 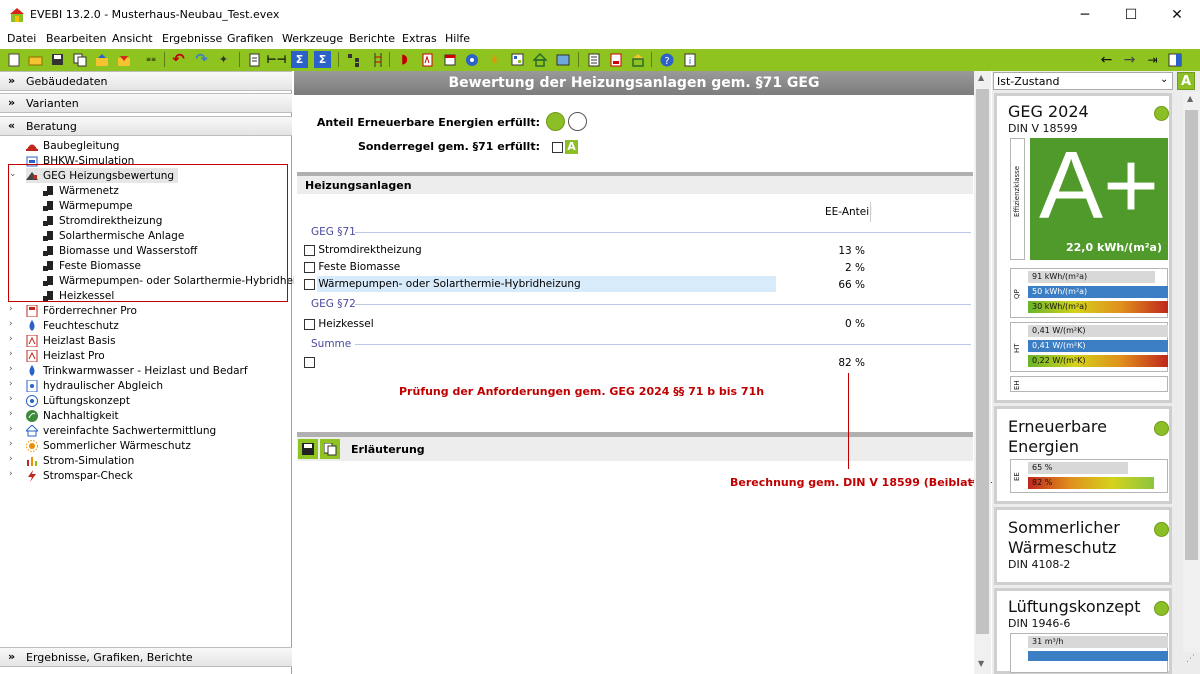 What do you see at coordinates (1129, 59) in the screenshot?
I see `forward-arrow-icon: →` at bounding box center [1129, 59].